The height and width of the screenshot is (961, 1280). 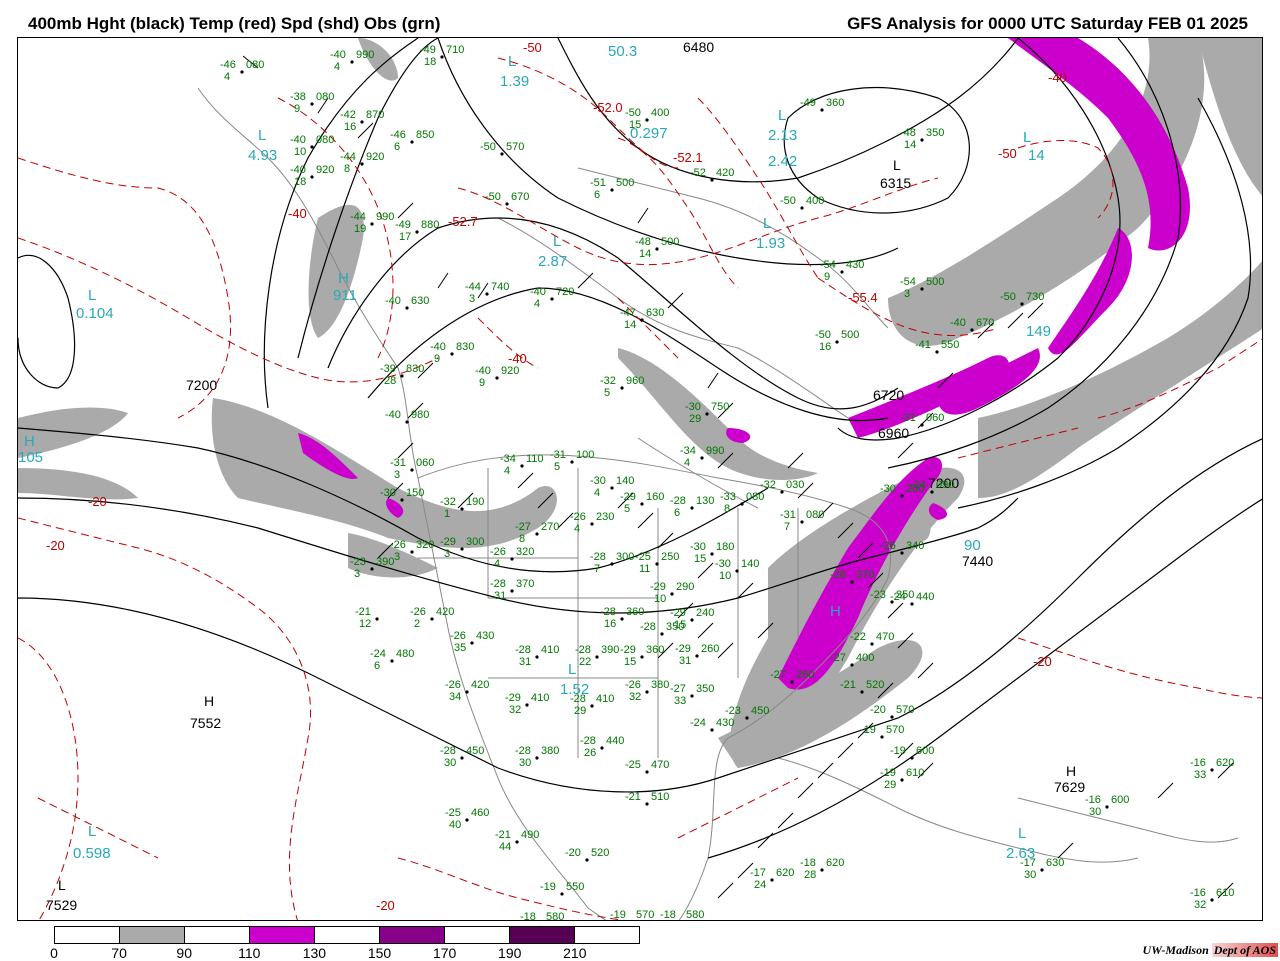 What do you see at coordinates (592, 705) in the screenshot?
I see `observation-station: -28 410 29` at bounding box center [592, 705].